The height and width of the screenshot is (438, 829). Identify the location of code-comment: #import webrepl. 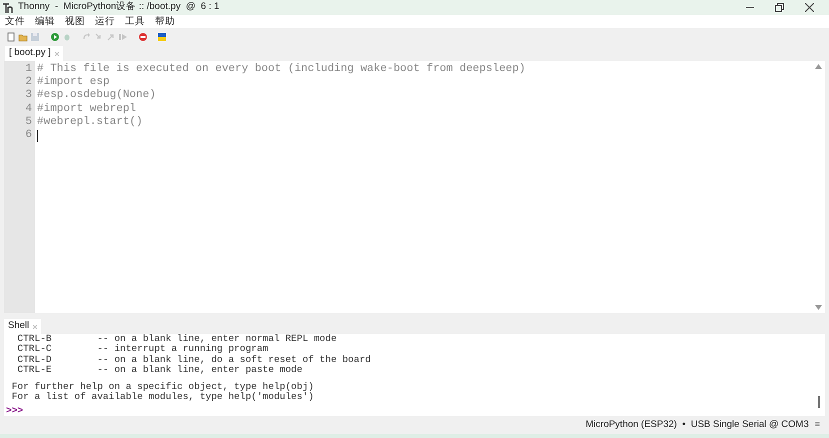
(86, 109).